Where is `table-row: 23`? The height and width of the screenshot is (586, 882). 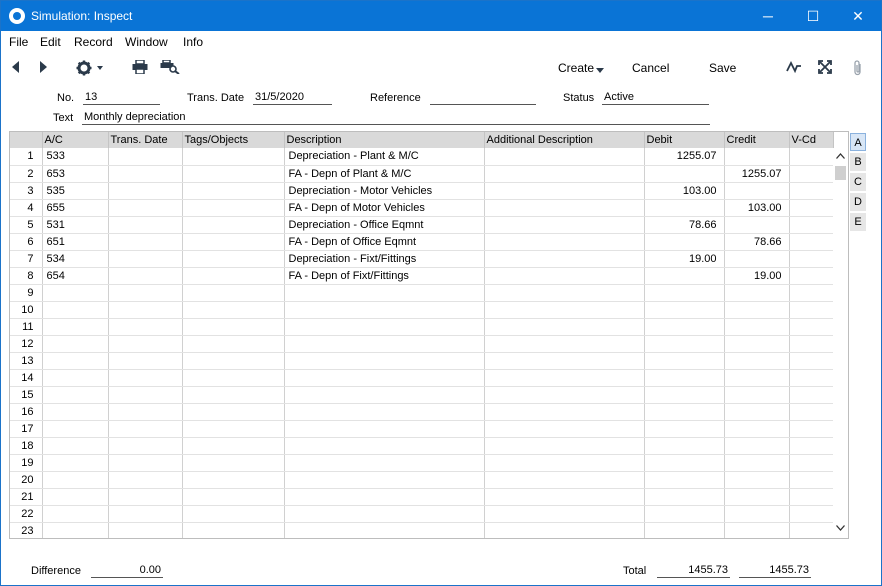 table-row: 23 is located at coordinates (422, 530).